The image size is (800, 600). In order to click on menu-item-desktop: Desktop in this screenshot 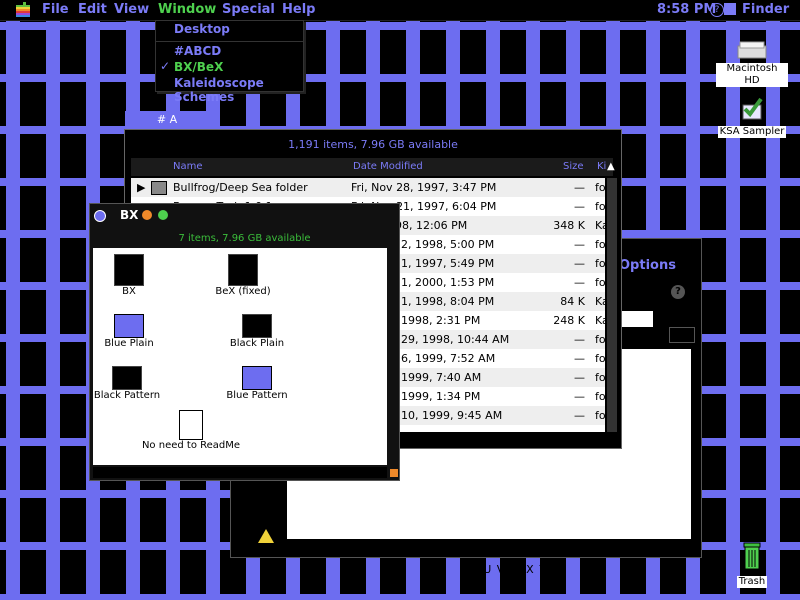, I will do `click(229, 29)`.